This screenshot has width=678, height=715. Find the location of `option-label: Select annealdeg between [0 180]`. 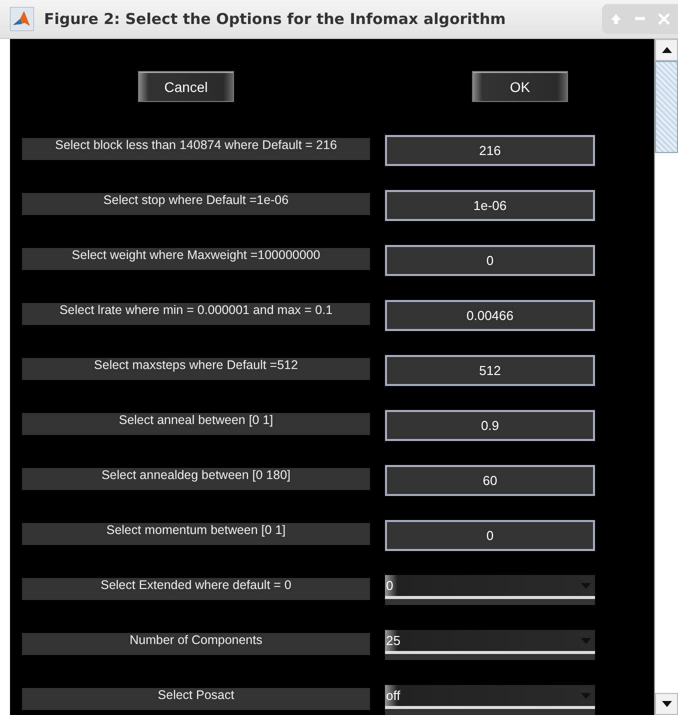

option-label: Select annealdeg between [0 180] is located at coordinates (196, 479).